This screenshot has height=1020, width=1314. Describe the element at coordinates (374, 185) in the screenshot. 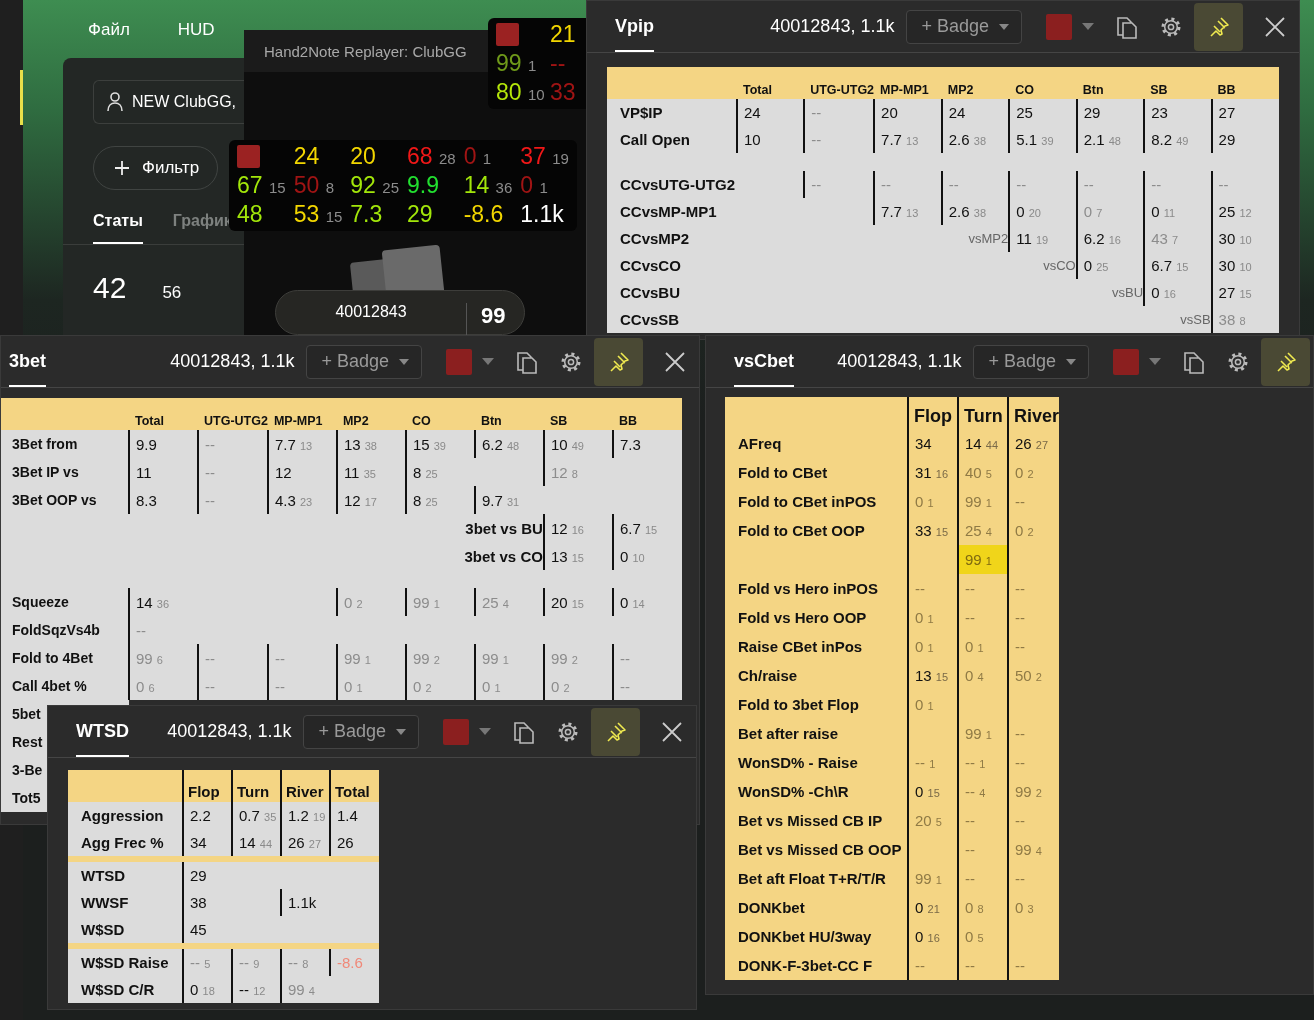

I see `hud-stat: 92 25` at that location.